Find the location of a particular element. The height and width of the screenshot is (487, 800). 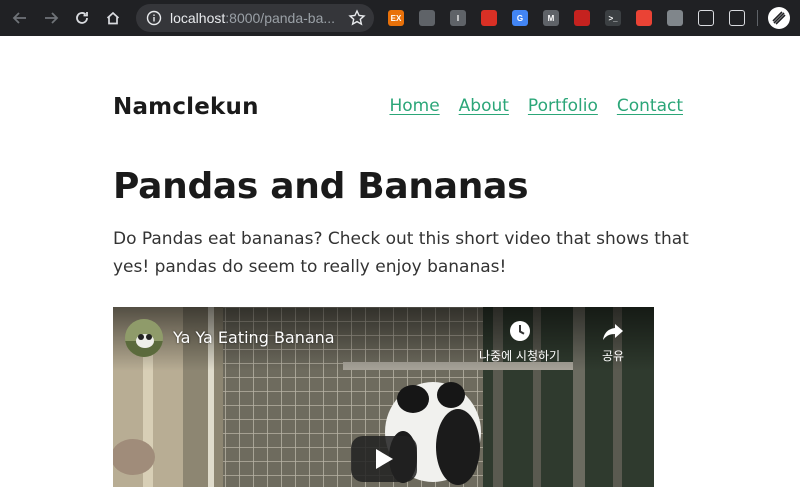

card-extension-icon is located at coordinates (427, 18).